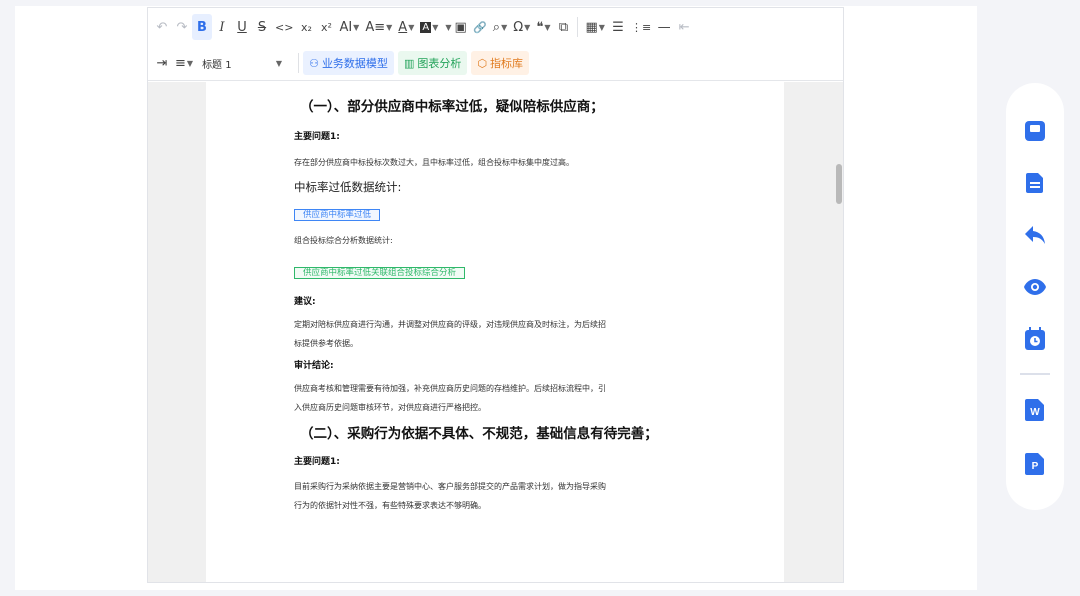 The height and width of the screenshot is (596, 1080). I want to click on section-heading: （二）、采购行为依据不具体、不规范，基础信息有待完善；, so click(479, 434).